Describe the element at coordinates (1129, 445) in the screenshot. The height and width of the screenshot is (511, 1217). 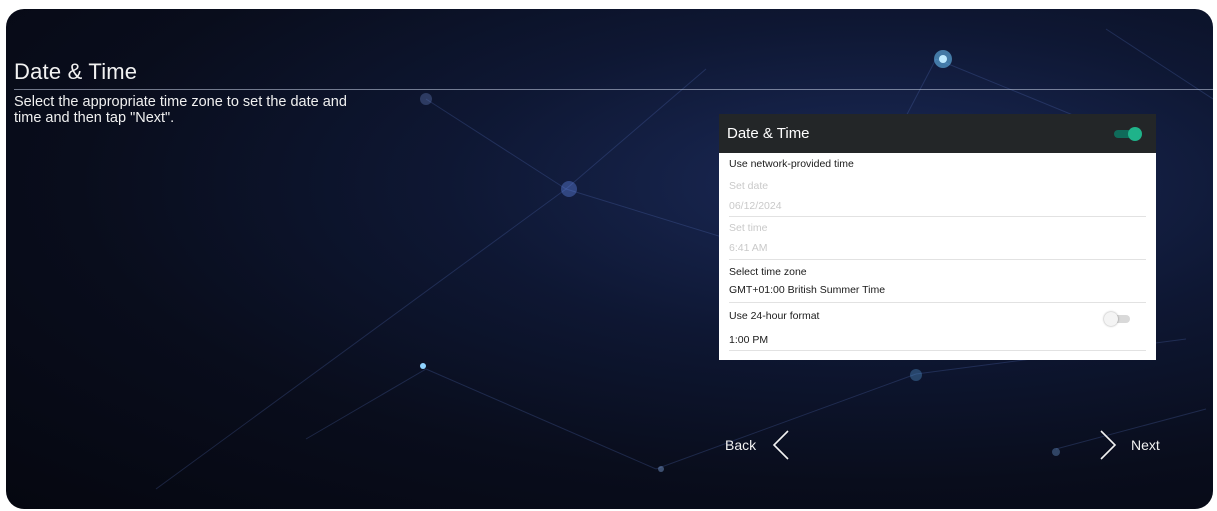
I see `next-button: Next` at that location.